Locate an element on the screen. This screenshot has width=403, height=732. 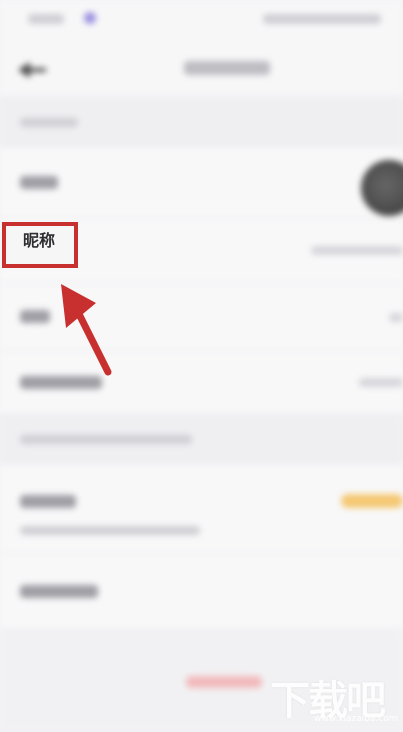
row-account-security is located at coordinates (201, 591).